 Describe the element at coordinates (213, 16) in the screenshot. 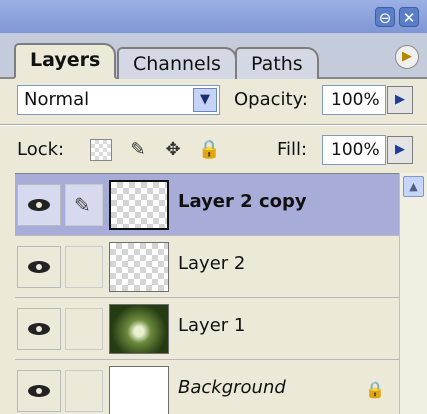

I see `panel-titlebar: ⊖ ✕` at that location.